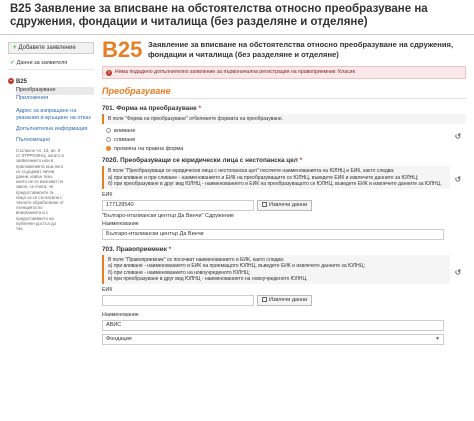  What do you see at coordinates (107, 290) in the screenshot?
I see `field-703-eik-label: ЕИК` at bounding box center [107, 290].